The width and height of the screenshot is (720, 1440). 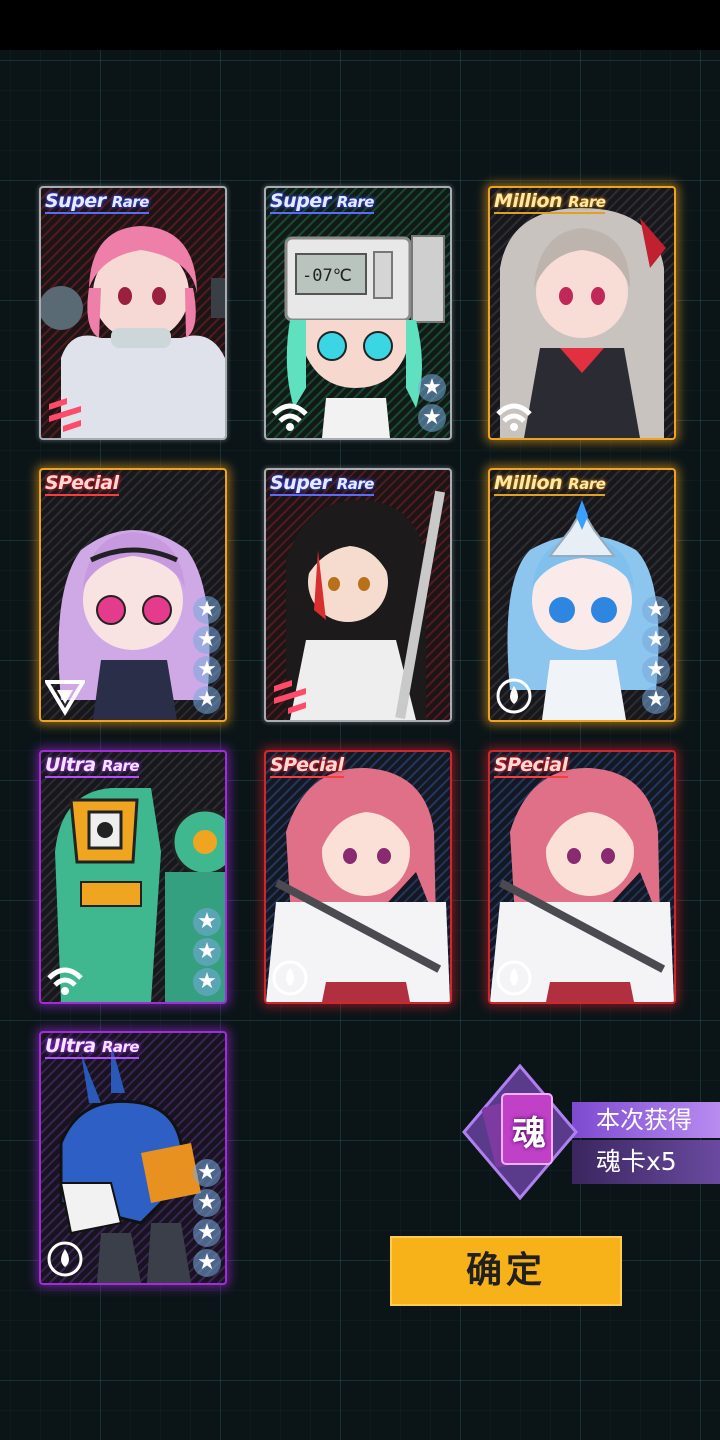 What do you see at coordinates (65, 698) in the screenshot?
I see `triangle-icon` at bounding box center [65, 698].